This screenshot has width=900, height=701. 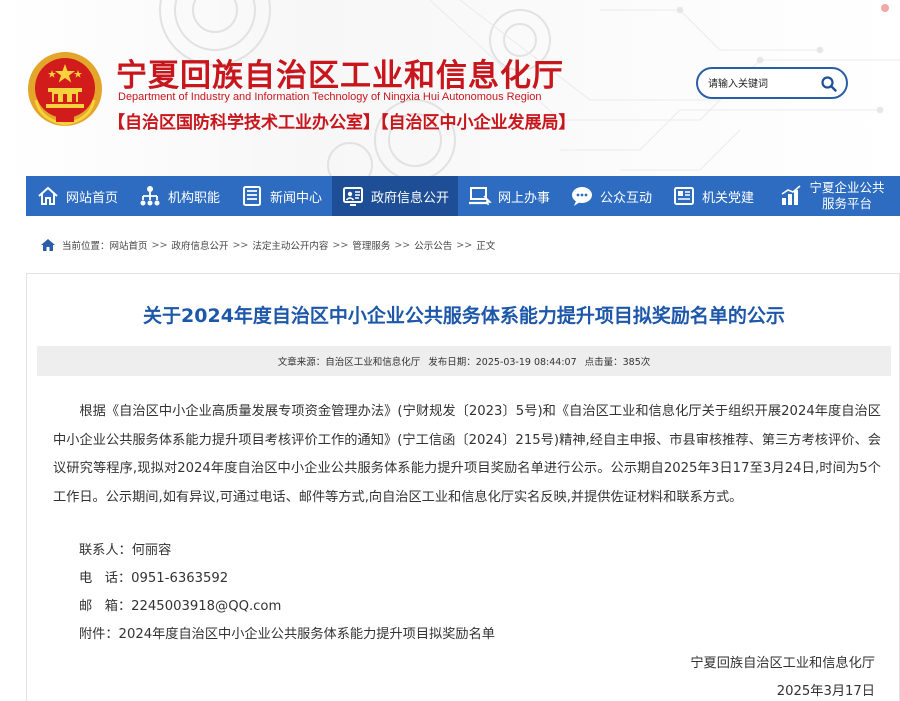 I want to click on nav-label: 机关党建, so click(x=727, y=198).